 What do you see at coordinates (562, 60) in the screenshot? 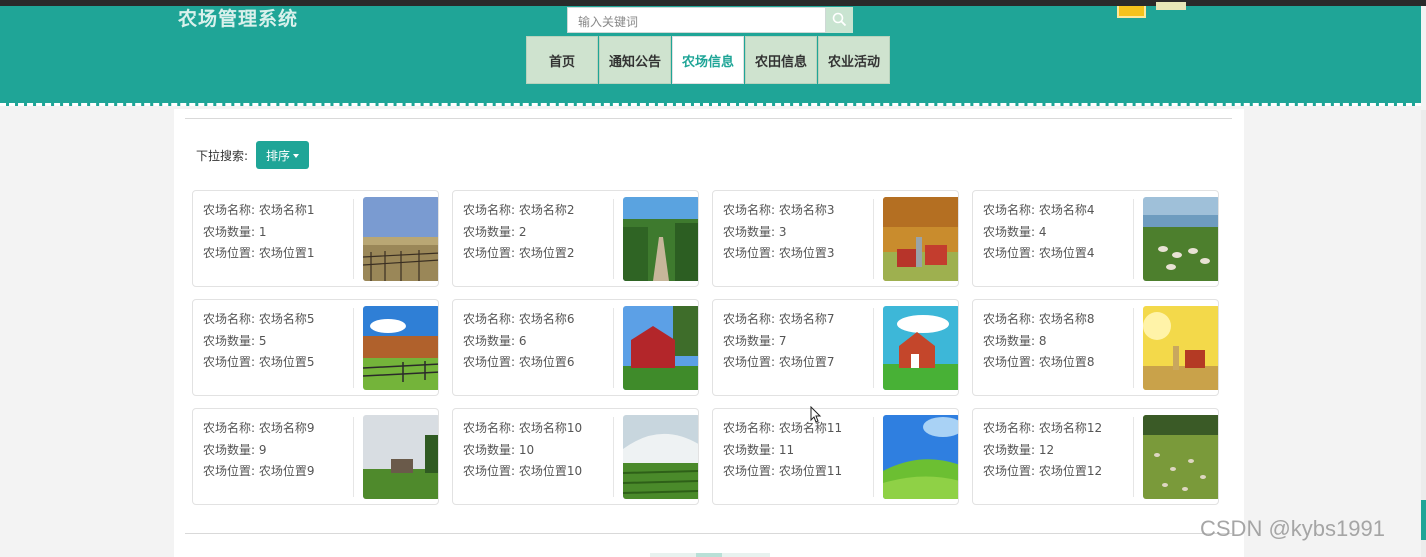
I see `nav-home: 首页` at bounding box center [562, 60].